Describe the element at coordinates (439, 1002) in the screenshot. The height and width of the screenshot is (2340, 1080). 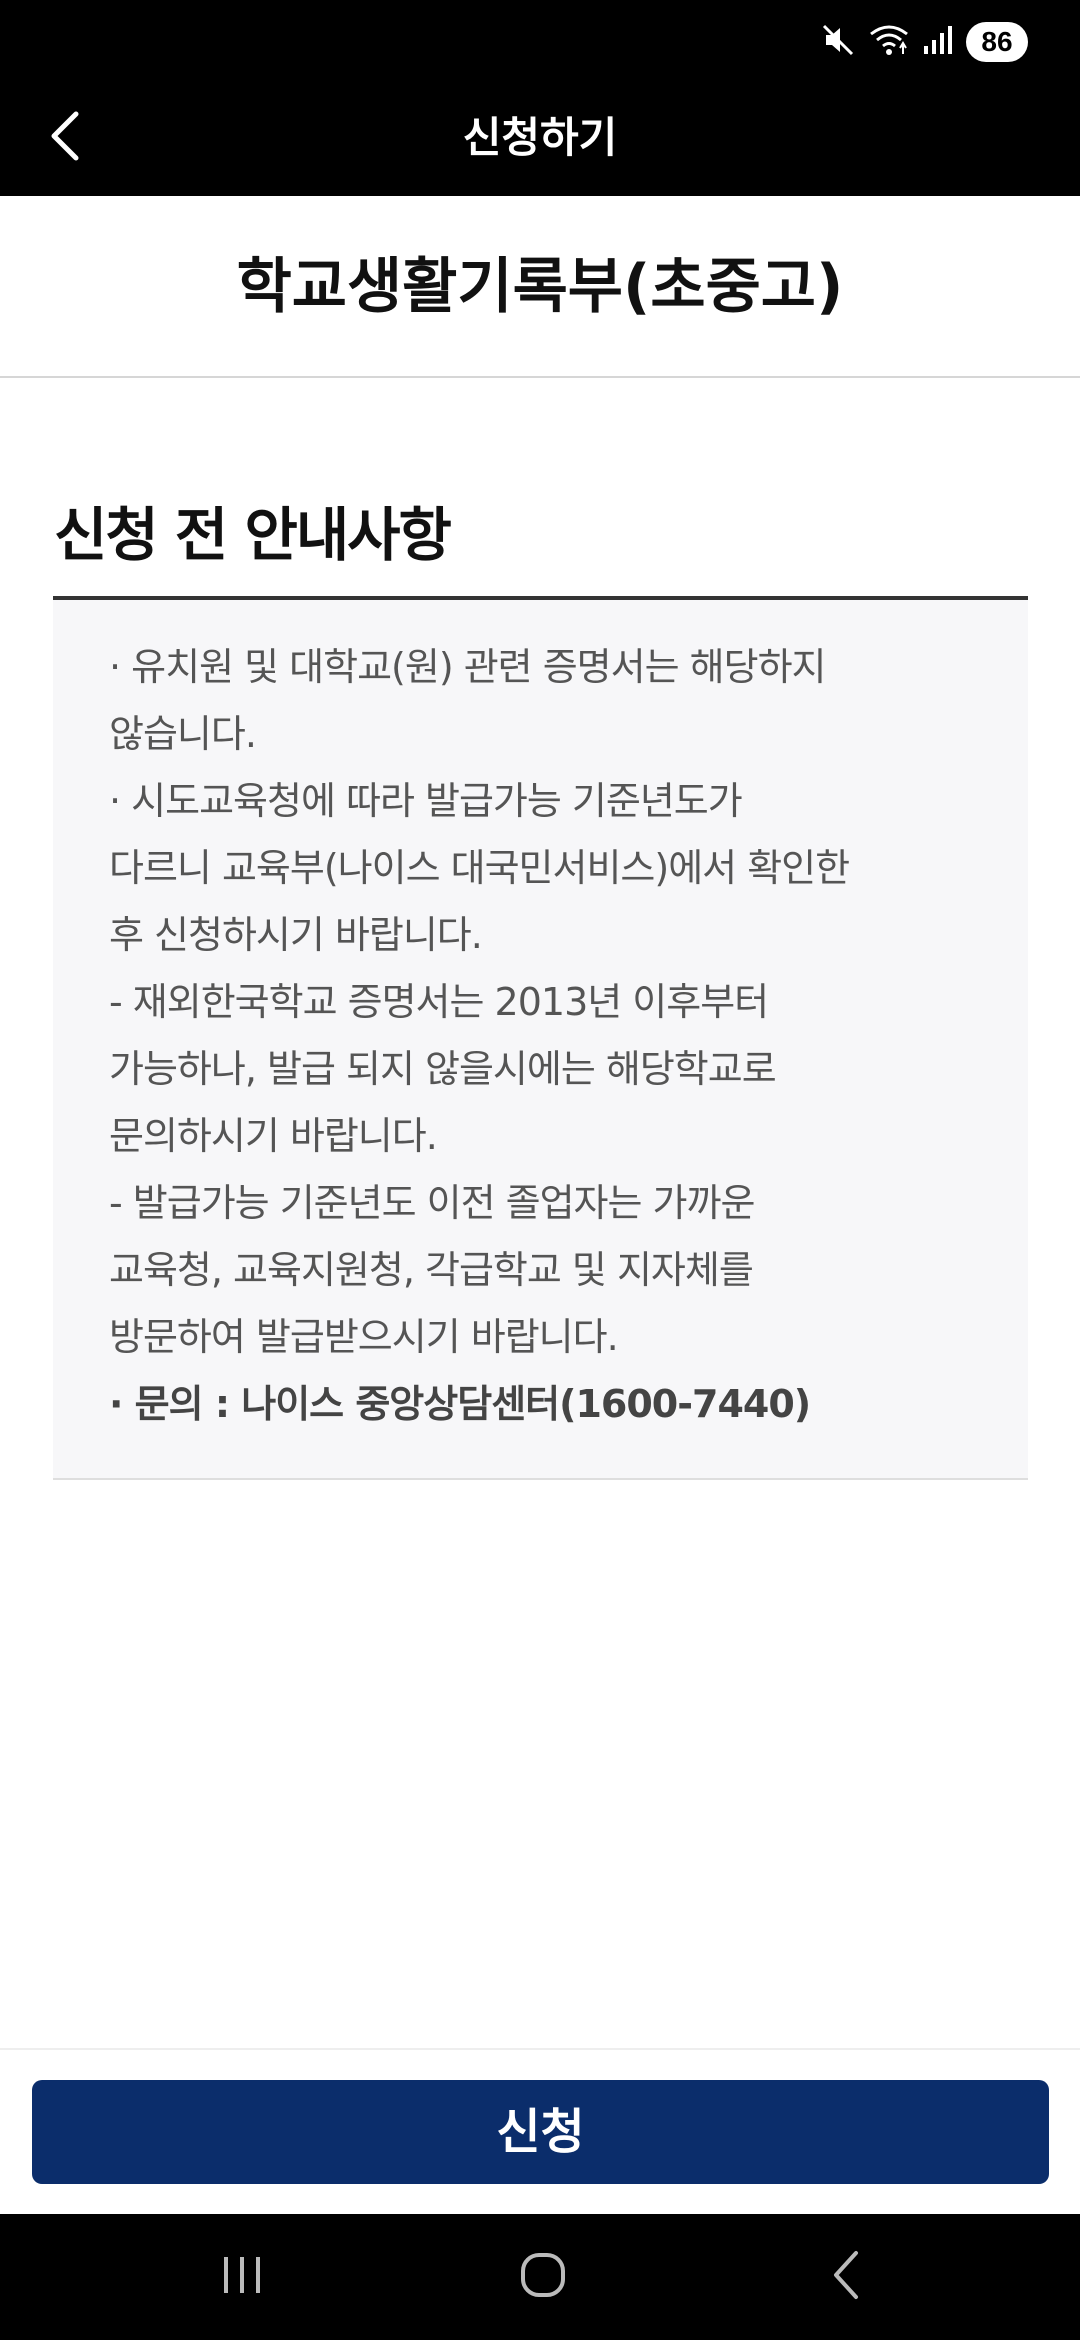
I see `notice-line: - 재외한국학교 증명서는 2013년 이후부터` at that location.